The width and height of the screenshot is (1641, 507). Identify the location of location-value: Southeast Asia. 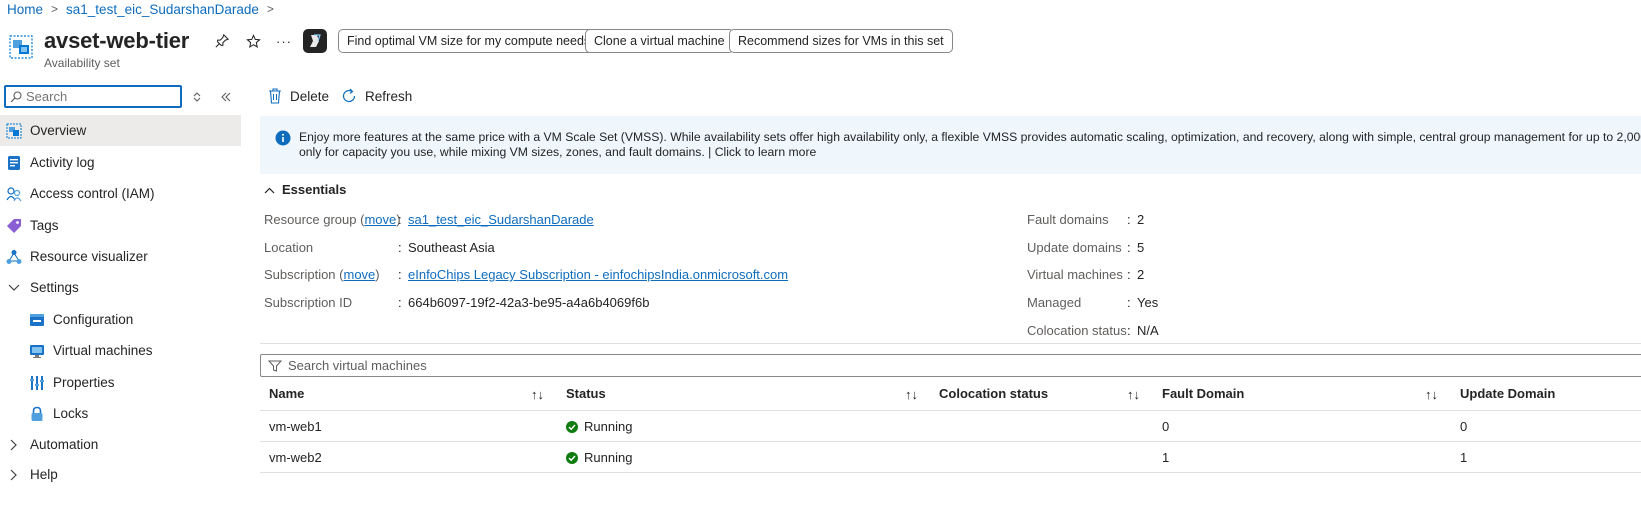
(451, 247).